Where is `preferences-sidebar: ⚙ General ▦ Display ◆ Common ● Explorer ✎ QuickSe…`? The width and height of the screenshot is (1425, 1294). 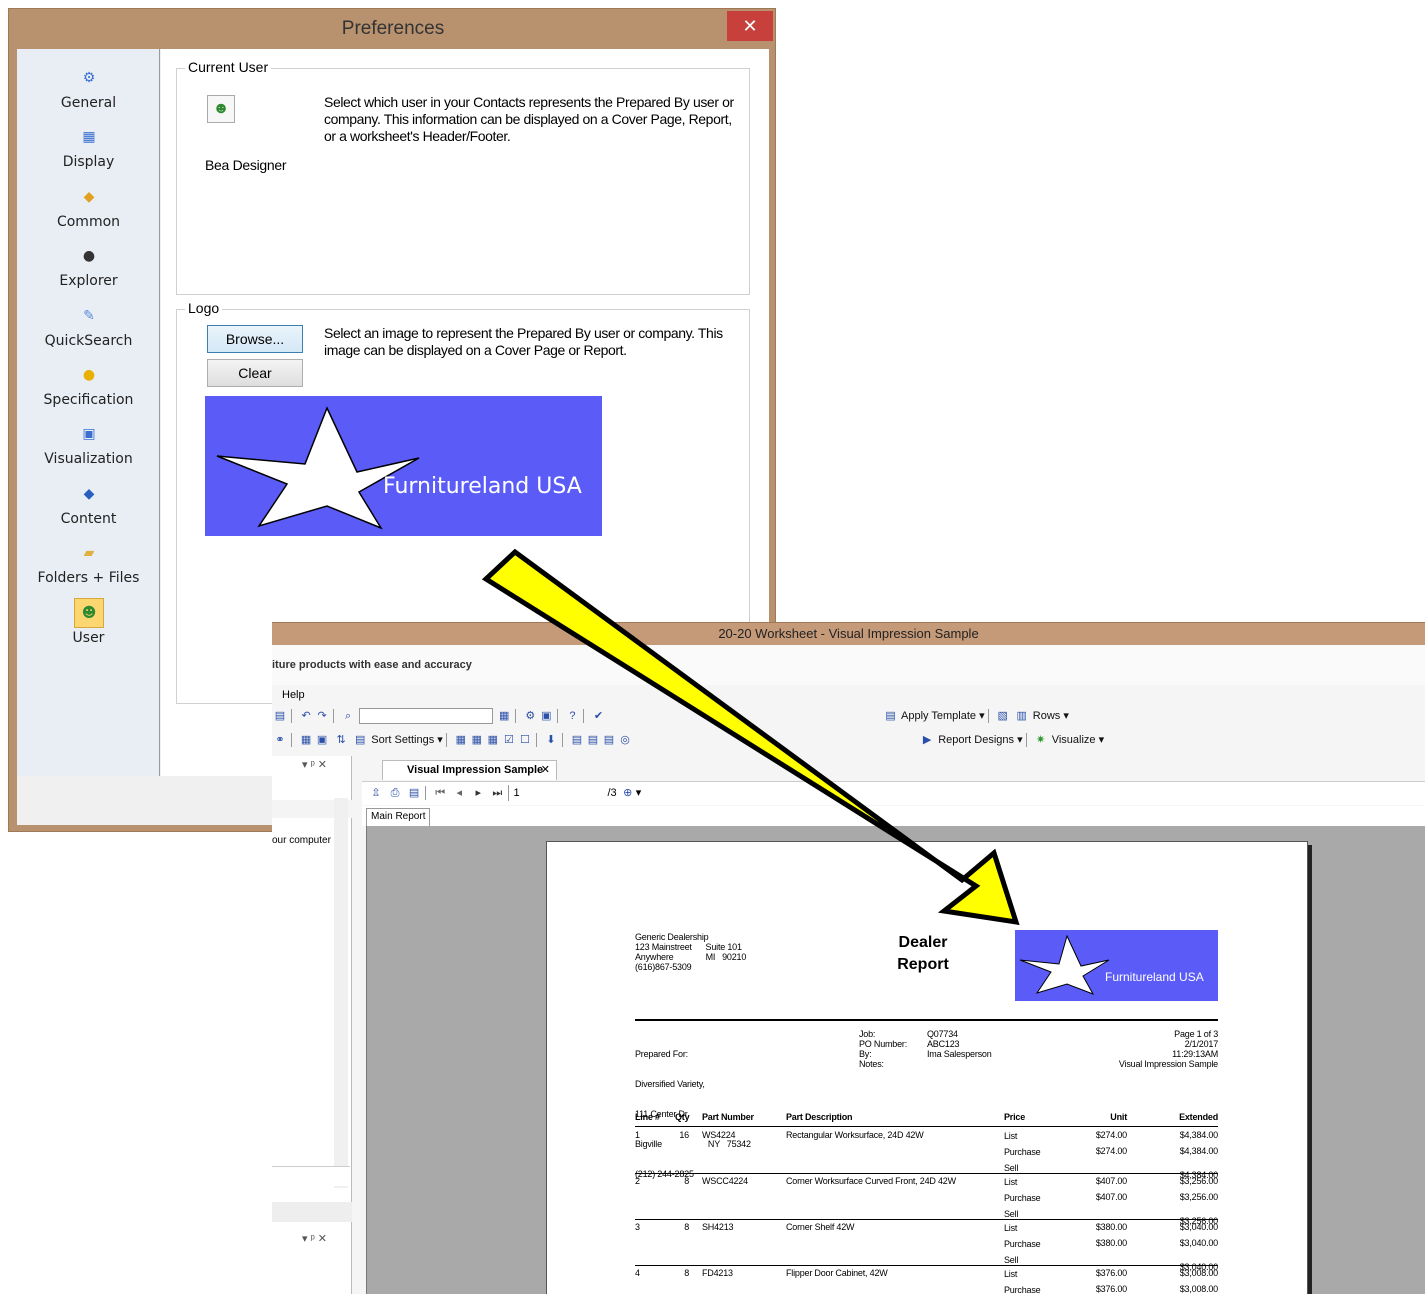 preferences-sidebar: ⚙ General ▦ Display ◆ Common ● Explorer ✎ QuickSe… is located at coordinates (88, 412).